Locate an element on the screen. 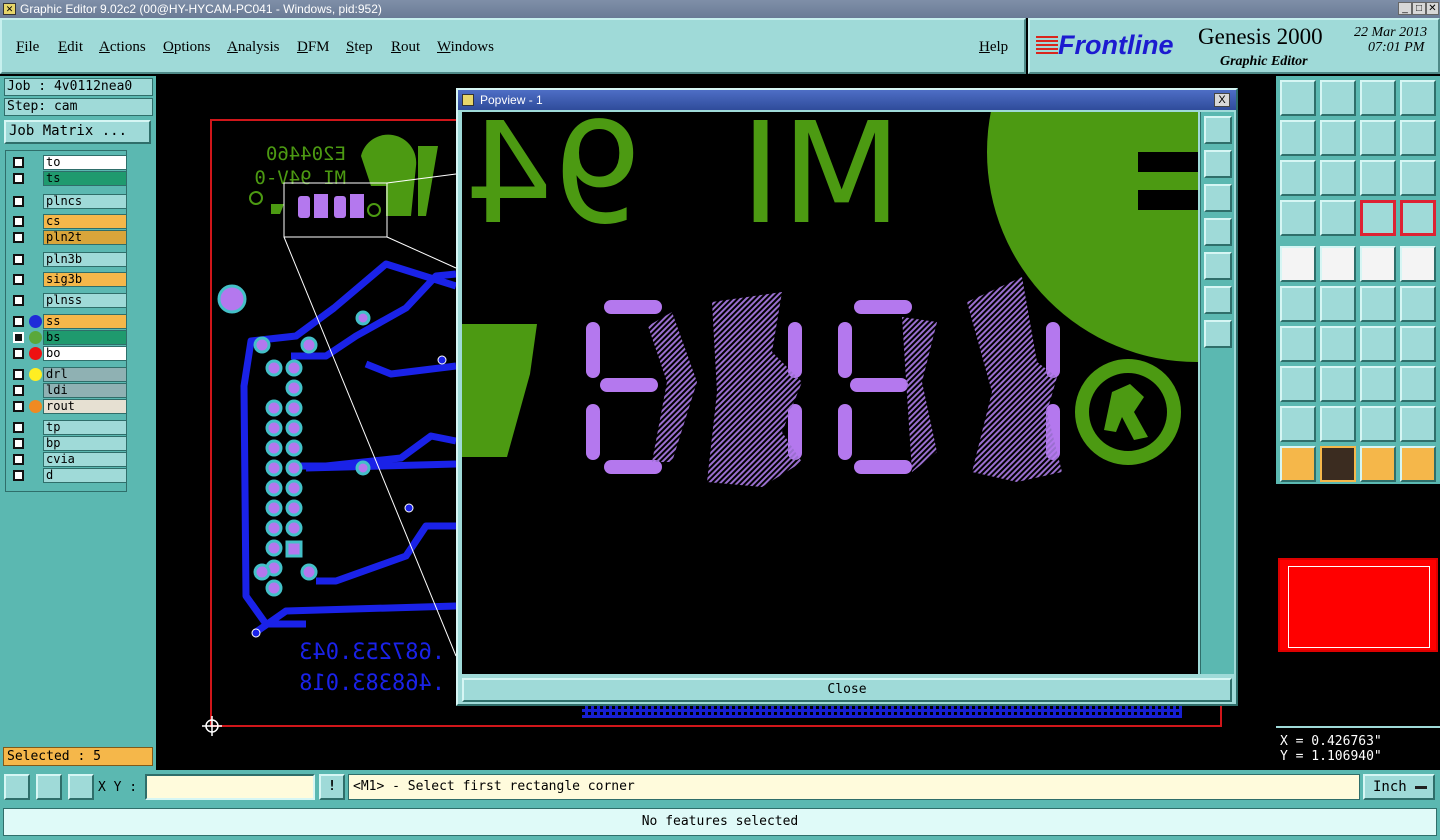 Image resolution: width=1440 pixels, height=840 pixels. layer-row-ss: ss is located at coordinates (68, 321).